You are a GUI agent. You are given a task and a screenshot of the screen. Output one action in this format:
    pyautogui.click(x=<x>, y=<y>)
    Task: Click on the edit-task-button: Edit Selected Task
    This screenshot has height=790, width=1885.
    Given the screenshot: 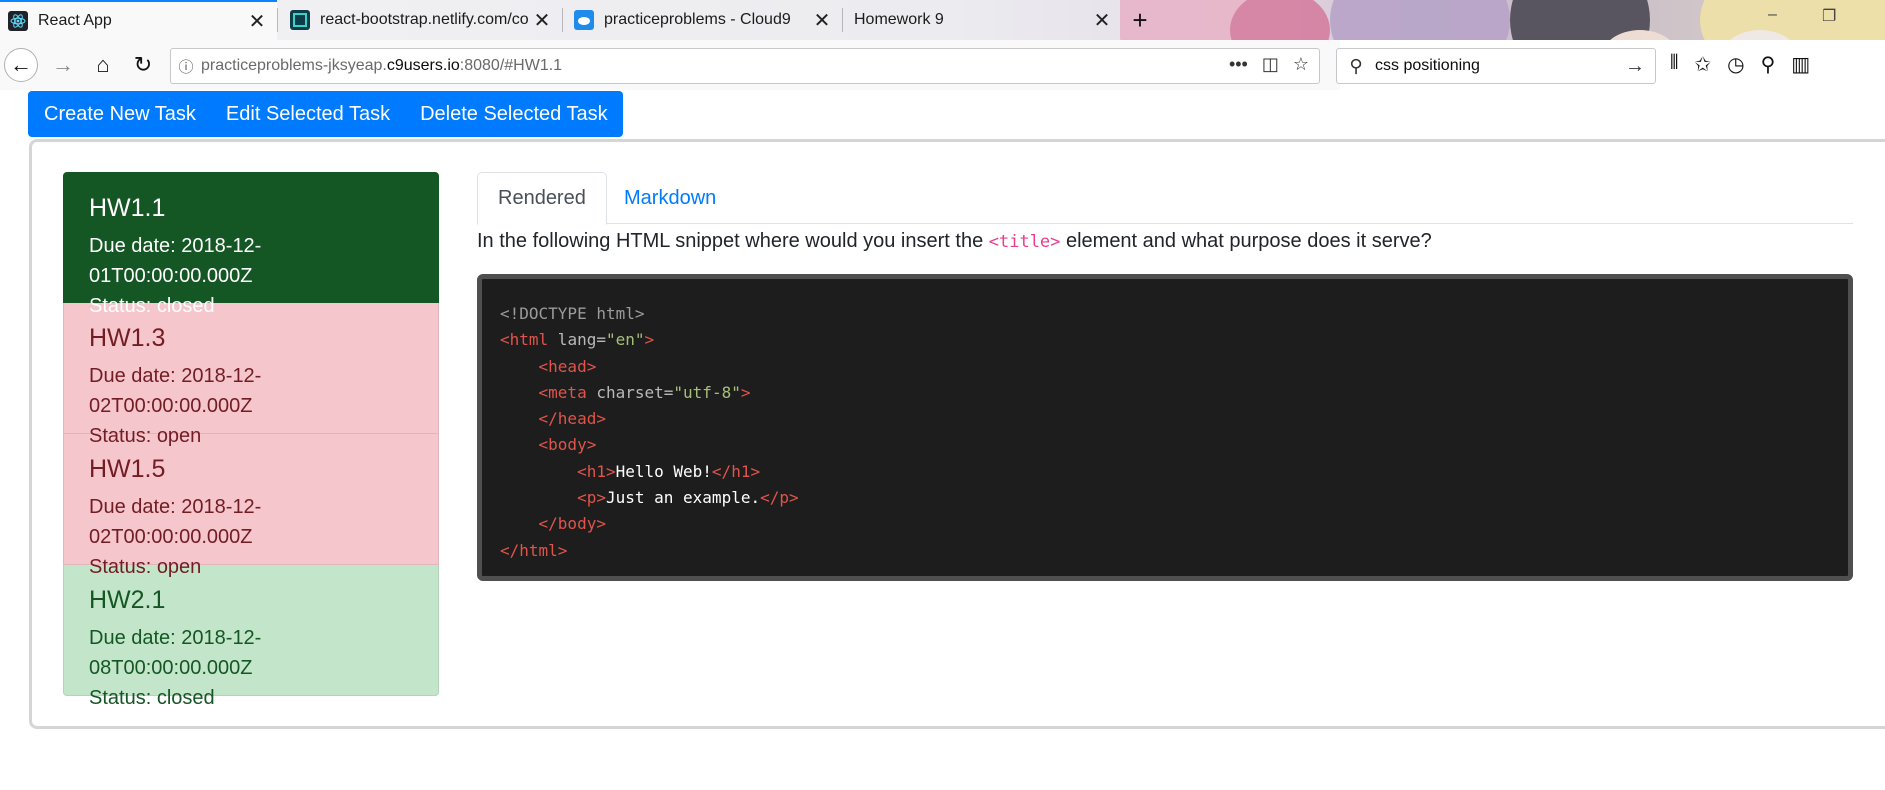 What is the action you would take?
    pyautogui.click(x=308, y=114)
    